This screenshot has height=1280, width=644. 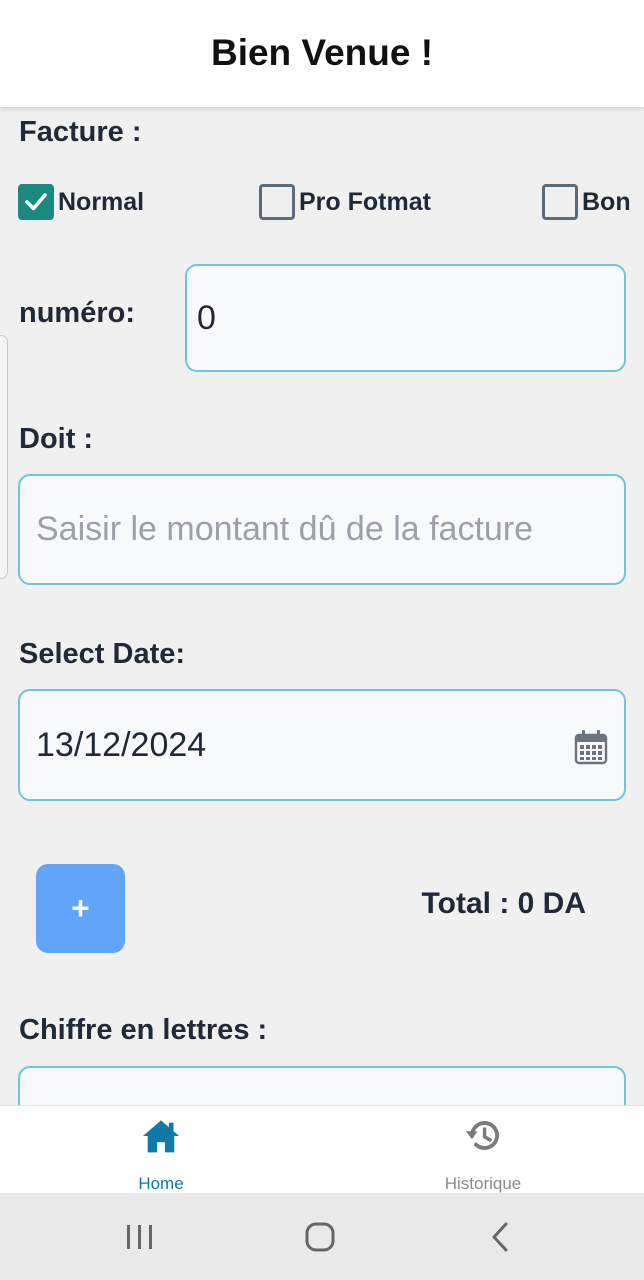 What do you see at coordinates (80, 908) in the screenshot?
I see `add-button: +` at bounding box center [80, 908].